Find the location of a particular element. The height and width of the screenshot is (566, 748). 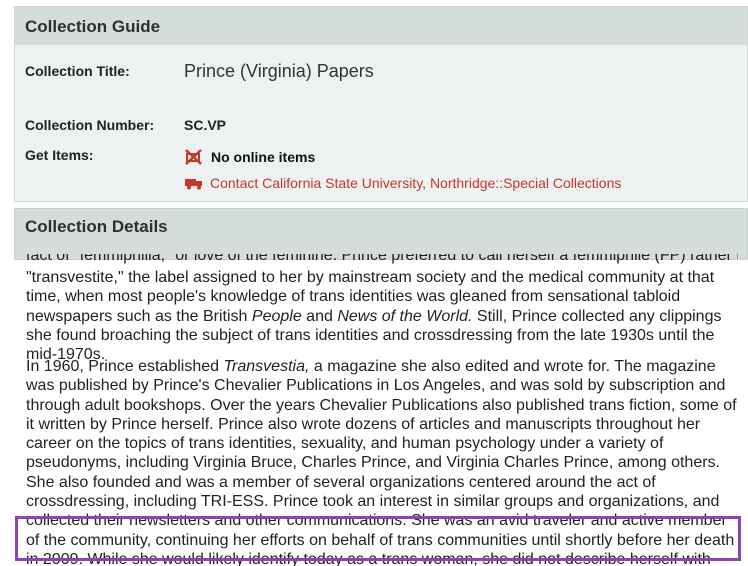

collection-title-label: Collection Title: is located at coordinates (77, 71).